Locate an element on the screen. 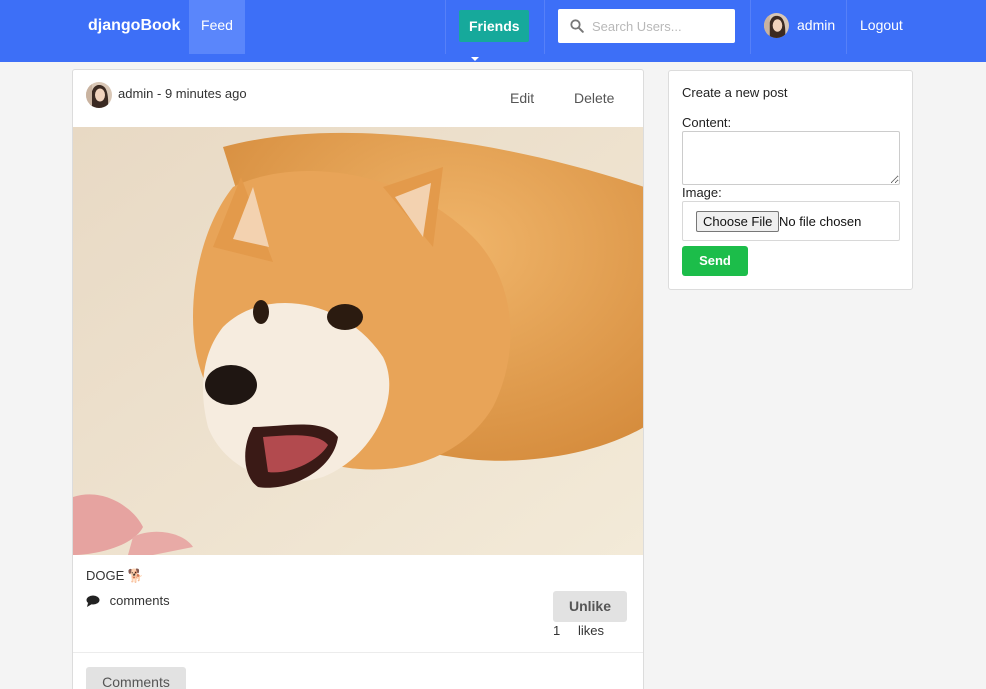 This screenshot has width=986, height=689. delete-post-link: Delete is located at coordinates (594, 98).